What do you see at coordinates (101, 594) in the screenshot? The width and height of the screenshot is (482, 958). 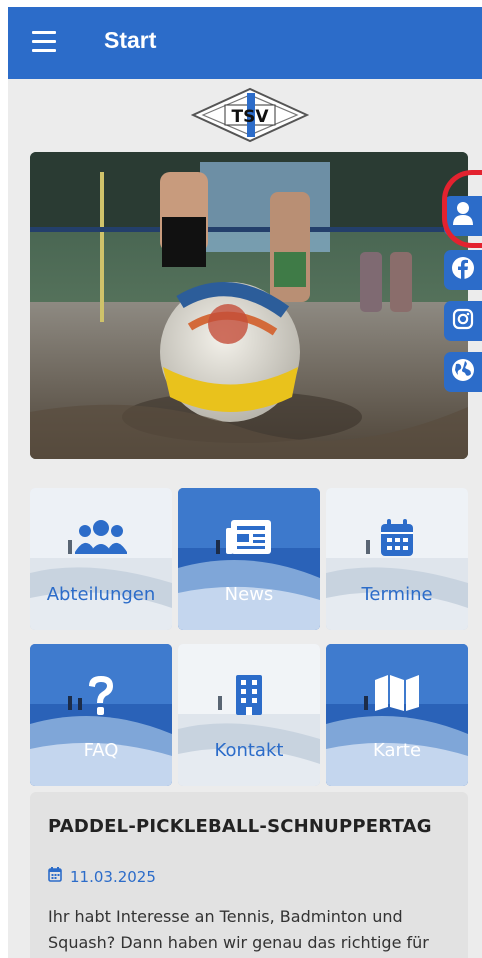 I see `tile-label: Abteilungen` at bounding box center [101, 594].